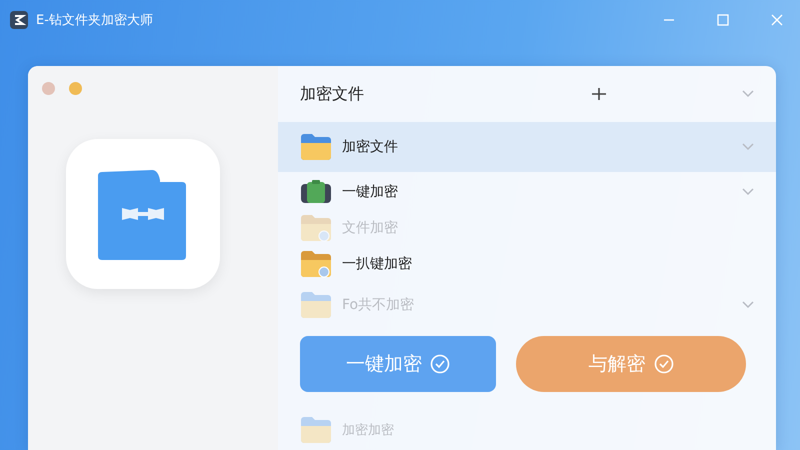 This screenshot has width=800, height=450. I want to click on close-icon, so click(777, 20).